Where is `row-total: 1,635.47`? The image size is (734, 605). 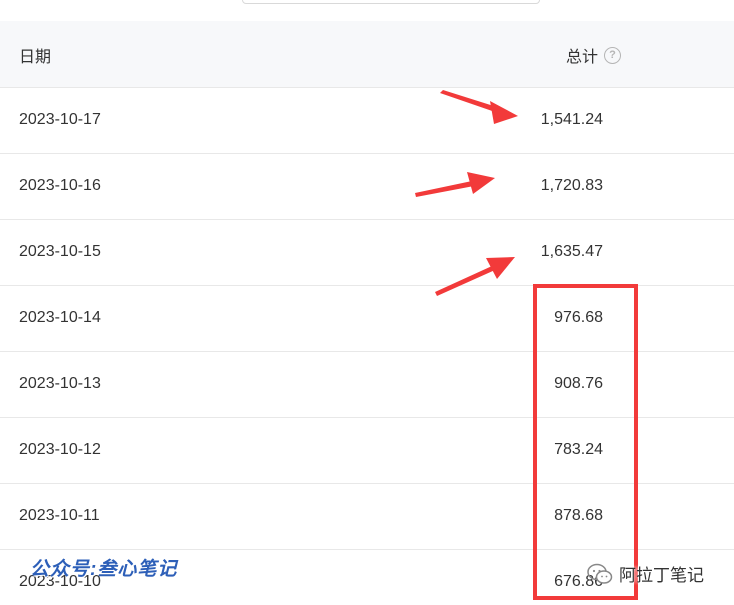
row-total: 1,635.47 is located at coordinates (571, 251).